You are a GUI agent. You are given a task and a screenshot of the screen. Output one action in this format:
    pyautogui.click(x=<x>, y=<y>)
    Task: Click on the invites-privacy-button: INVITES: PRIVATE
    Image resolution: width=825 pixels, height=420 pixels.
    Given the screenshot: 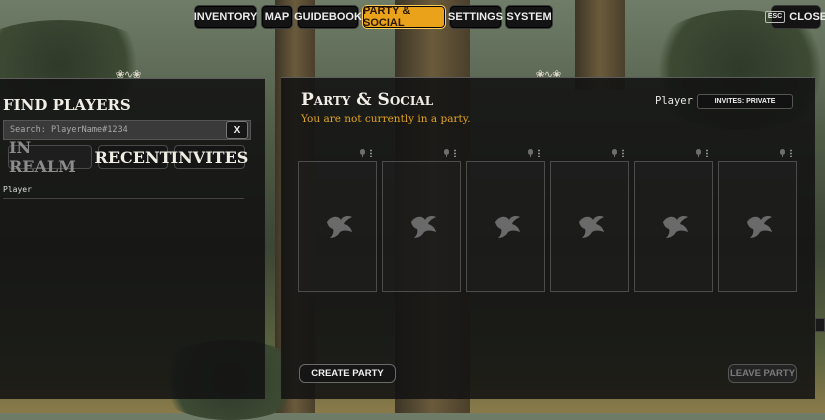 What is the action you would take?
    pyautogui.click(x=745, y=101)
    